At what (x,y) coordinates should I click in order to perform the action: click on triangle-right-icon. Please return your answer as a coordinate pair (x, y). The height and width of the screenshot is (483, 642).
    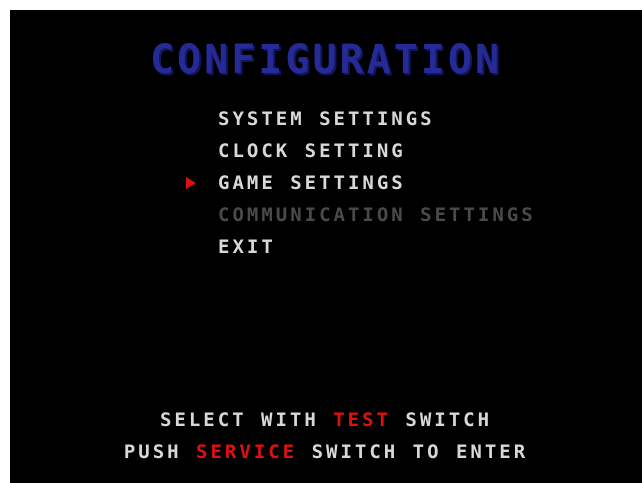
    Looking at the image, I should click on (191, 183).